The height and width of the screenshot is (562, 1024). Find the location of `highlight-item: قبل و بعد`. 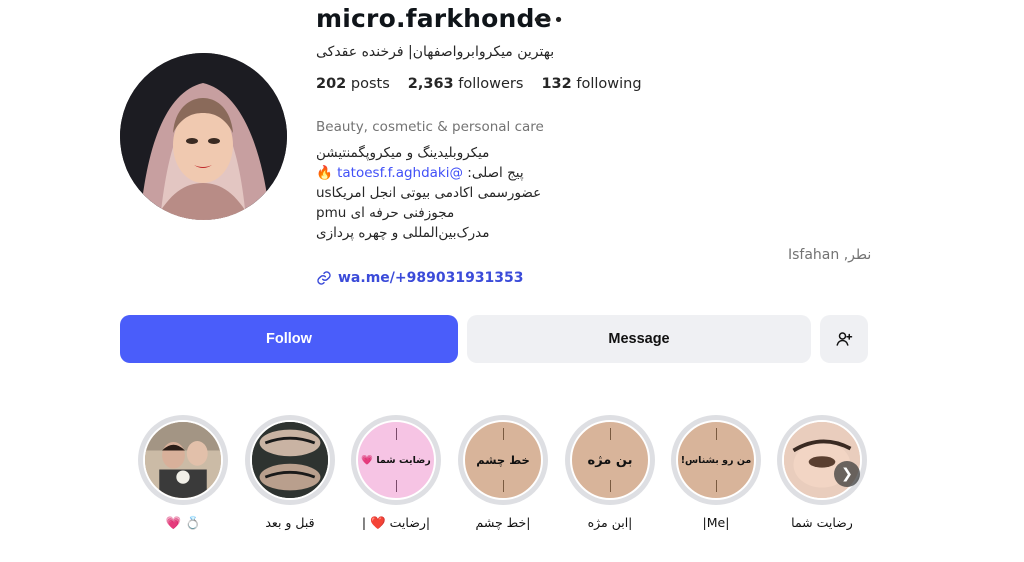

highlight-item: قبل و بعد is located at coordinates (290, 472).